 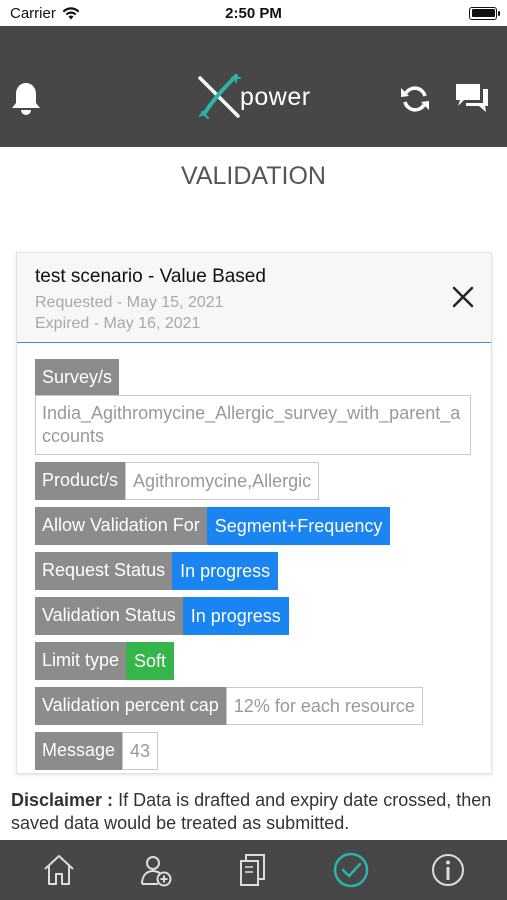 What do you see at coordinates (109, 616) in the screenshot?
I see `validation-status-label: Validation Status` at bounding box center [109, 616].